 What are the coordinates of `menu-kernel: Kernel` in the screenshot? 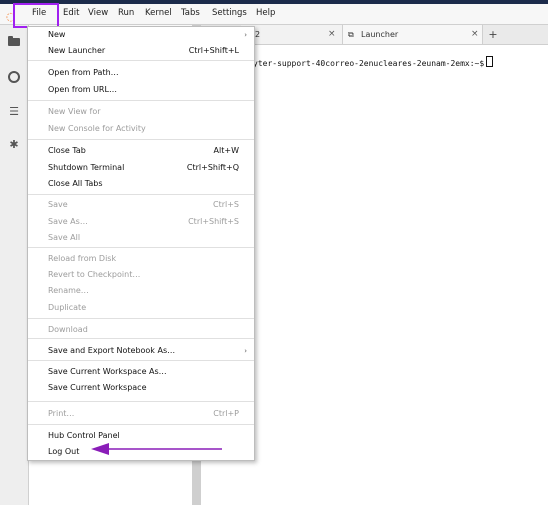 It's located at (158, 13).